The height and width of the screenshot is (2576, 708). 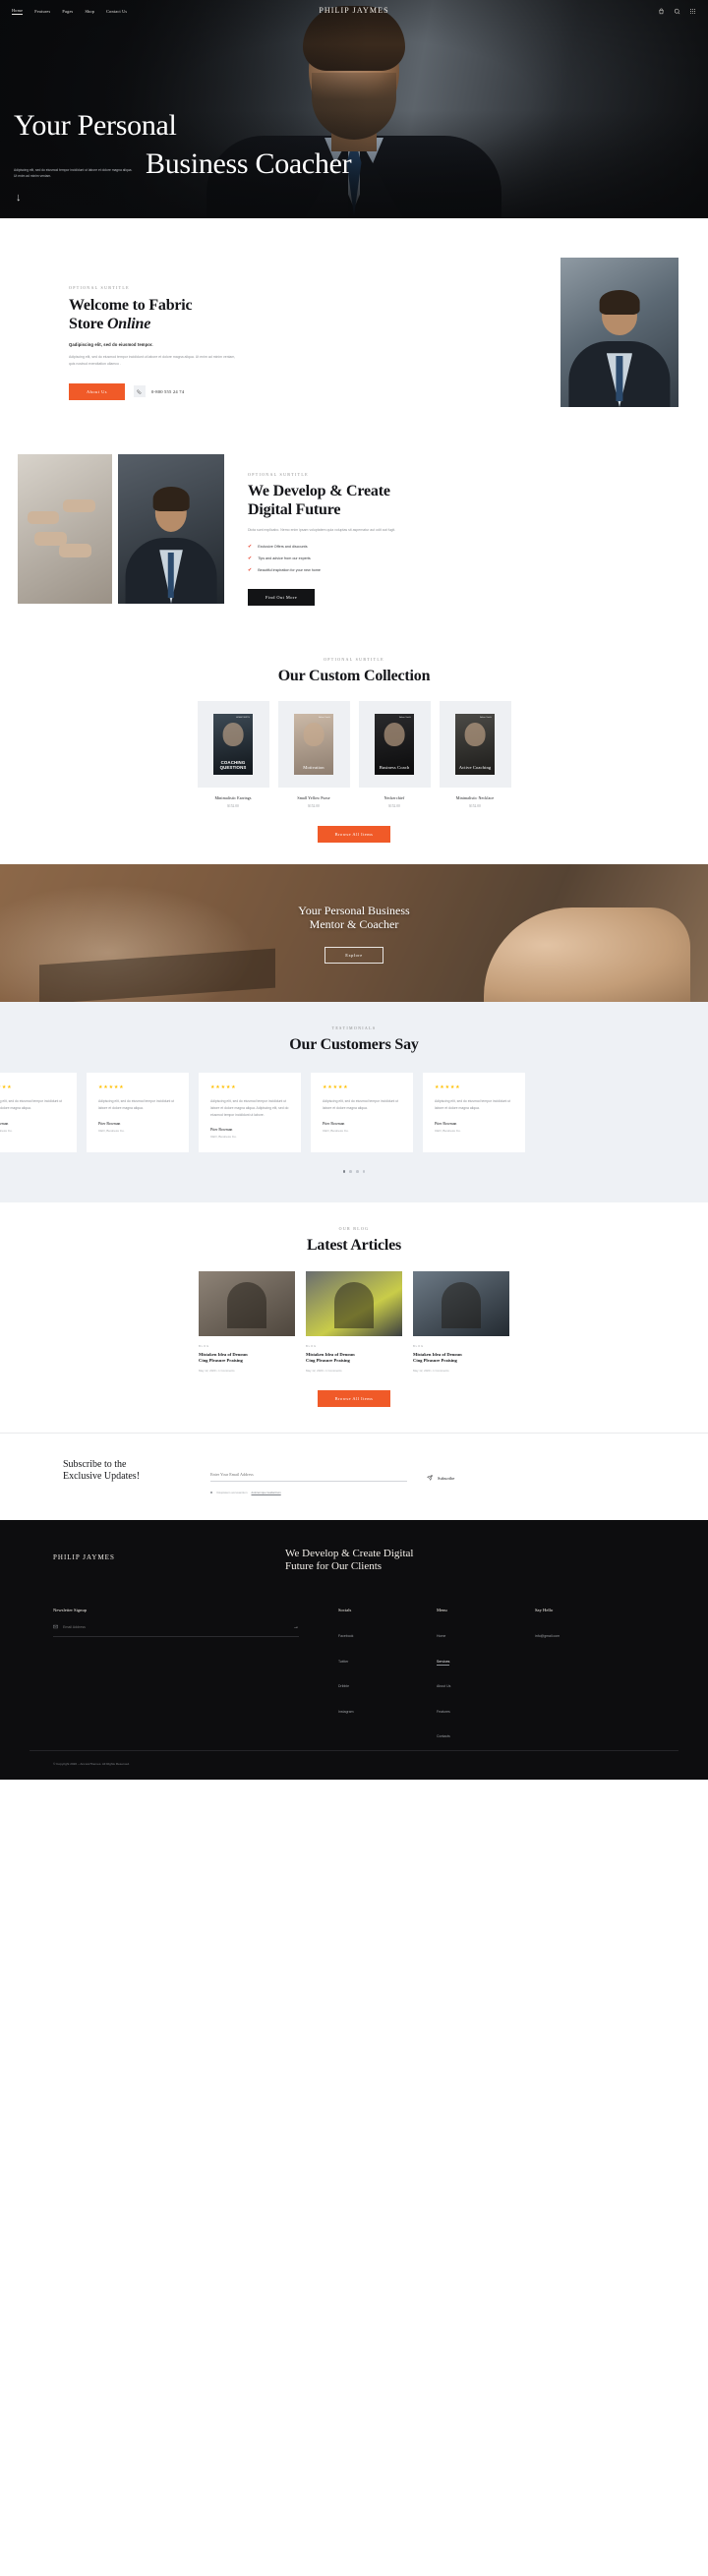 I want to click on footer-link-features: Features, so click(x=443, y=1712).